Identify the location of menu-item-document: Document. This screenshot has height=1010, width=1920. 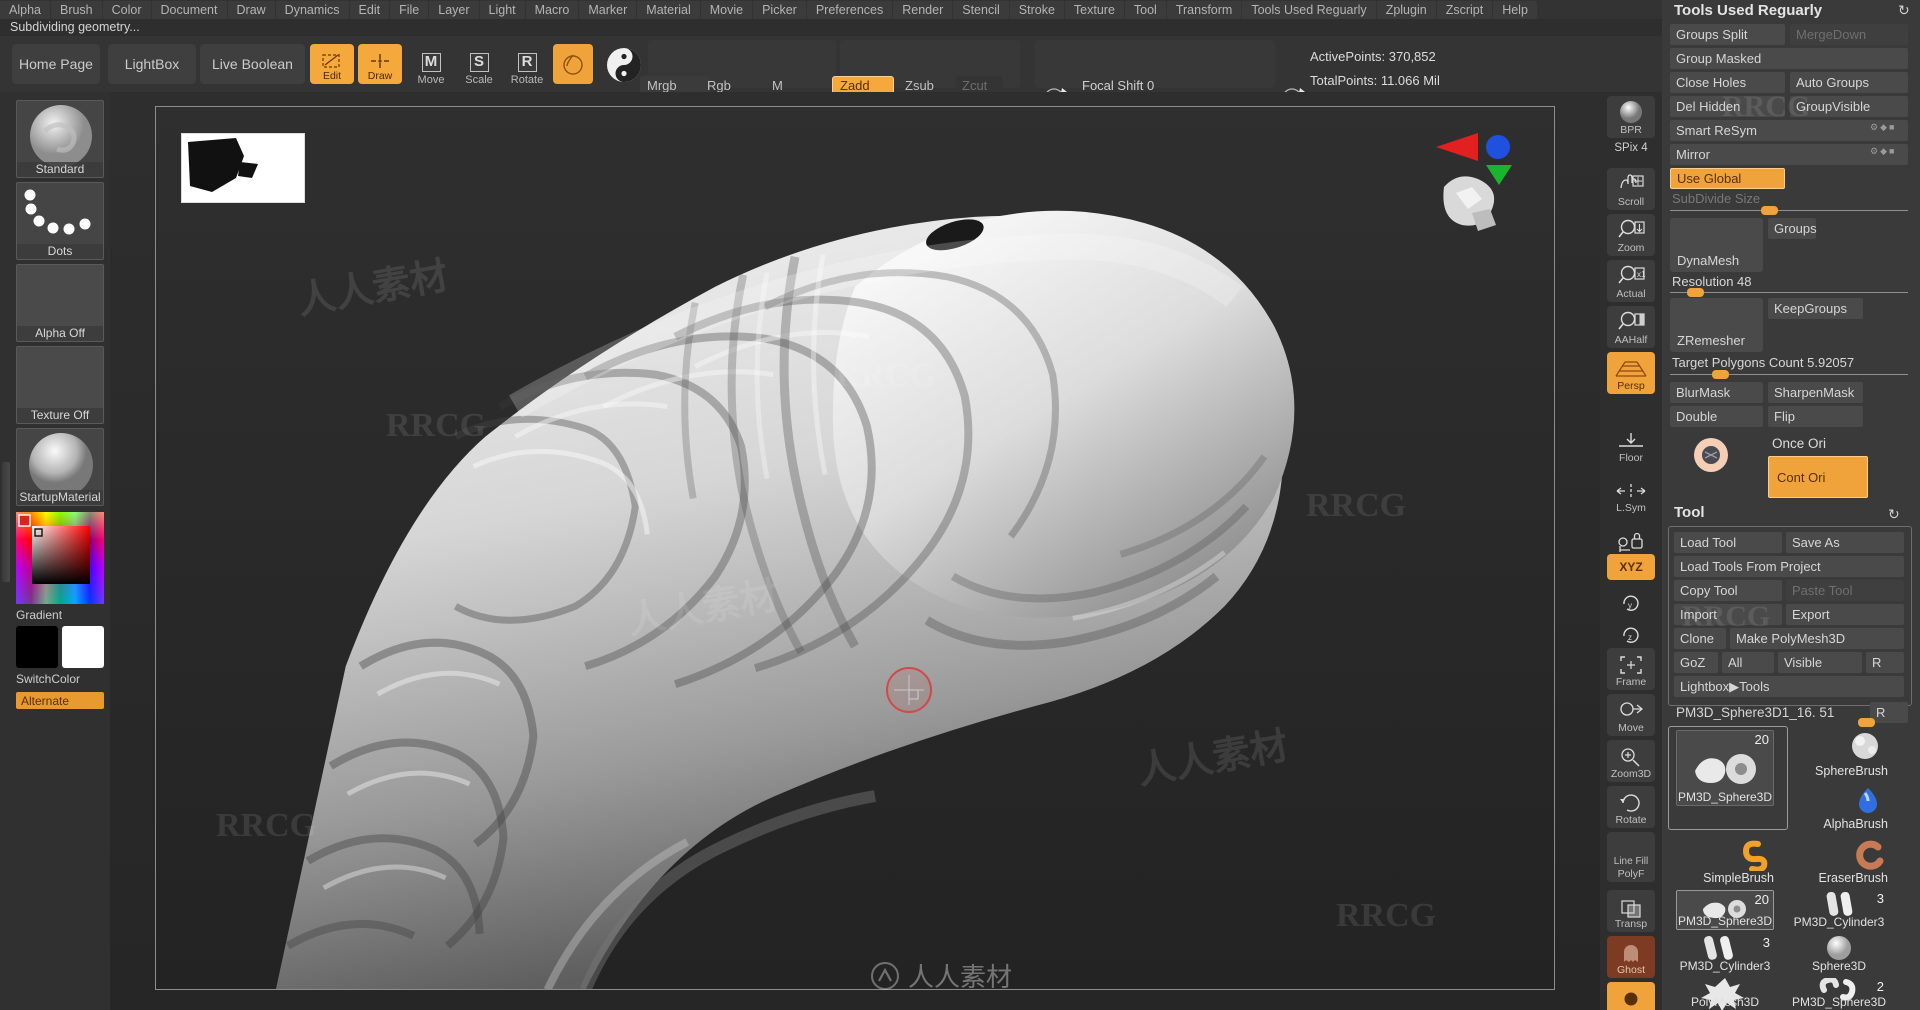
(189, 9).